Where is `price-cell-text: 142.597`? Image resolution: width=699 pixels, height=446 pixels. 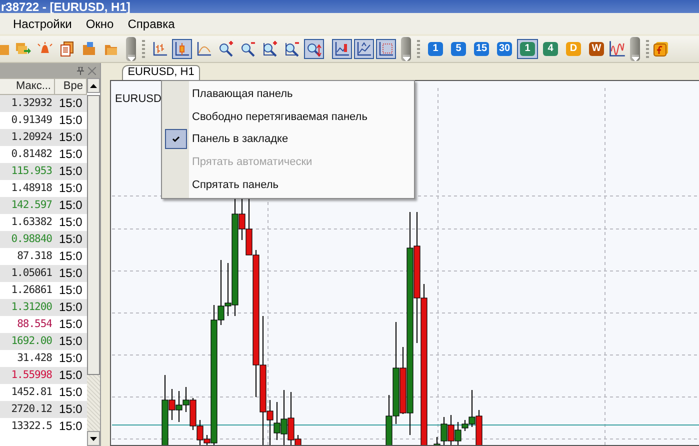
price-cell-text: 142.597 is located at coordinates (31, 205).